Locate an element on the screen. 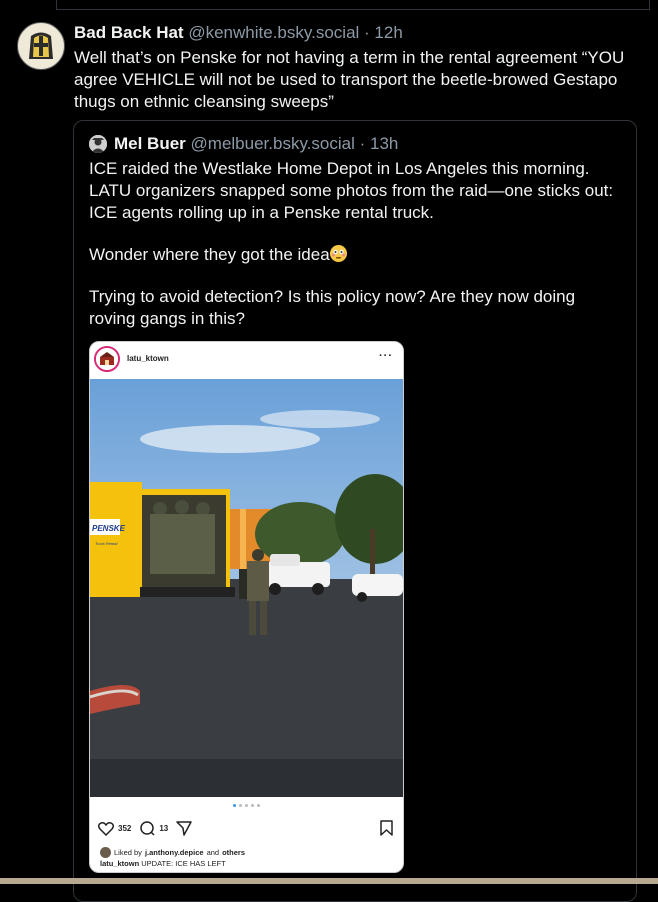 This screenshot has width=658, height=902. carousel-indicator is located at coordinates (246, 805).